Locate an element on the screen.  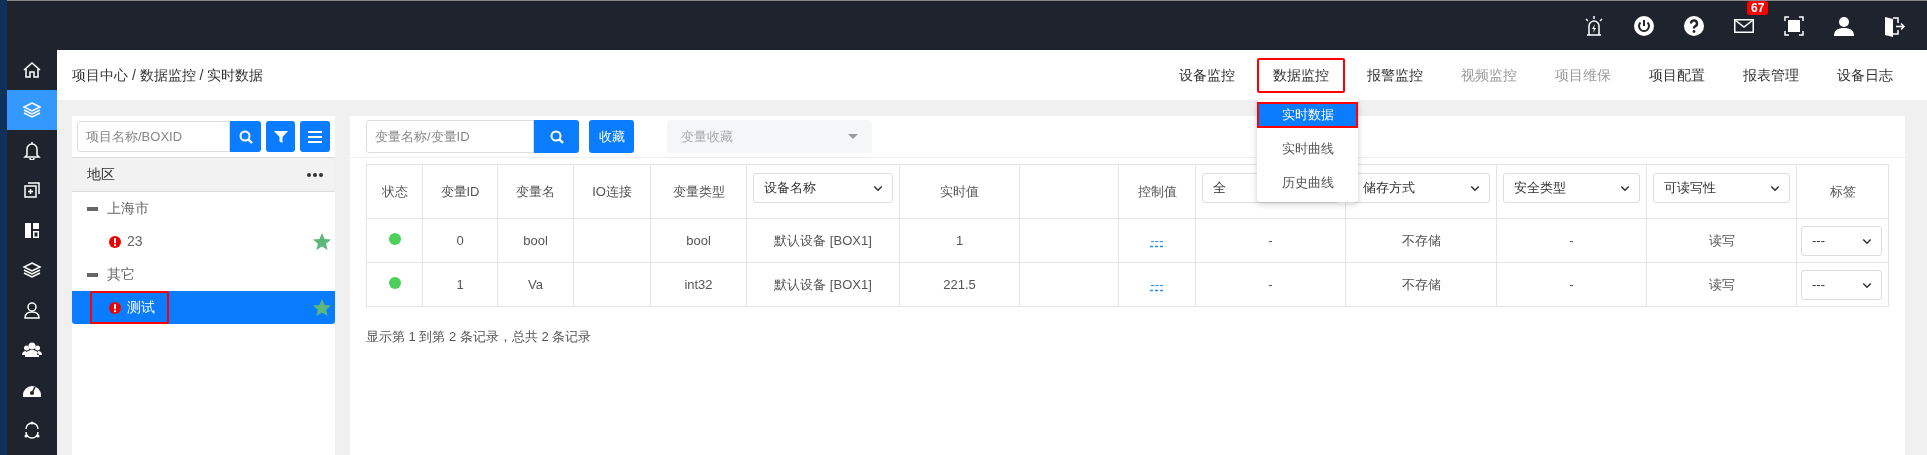
tree-header: 地区 is located at coordinates (101, 174).